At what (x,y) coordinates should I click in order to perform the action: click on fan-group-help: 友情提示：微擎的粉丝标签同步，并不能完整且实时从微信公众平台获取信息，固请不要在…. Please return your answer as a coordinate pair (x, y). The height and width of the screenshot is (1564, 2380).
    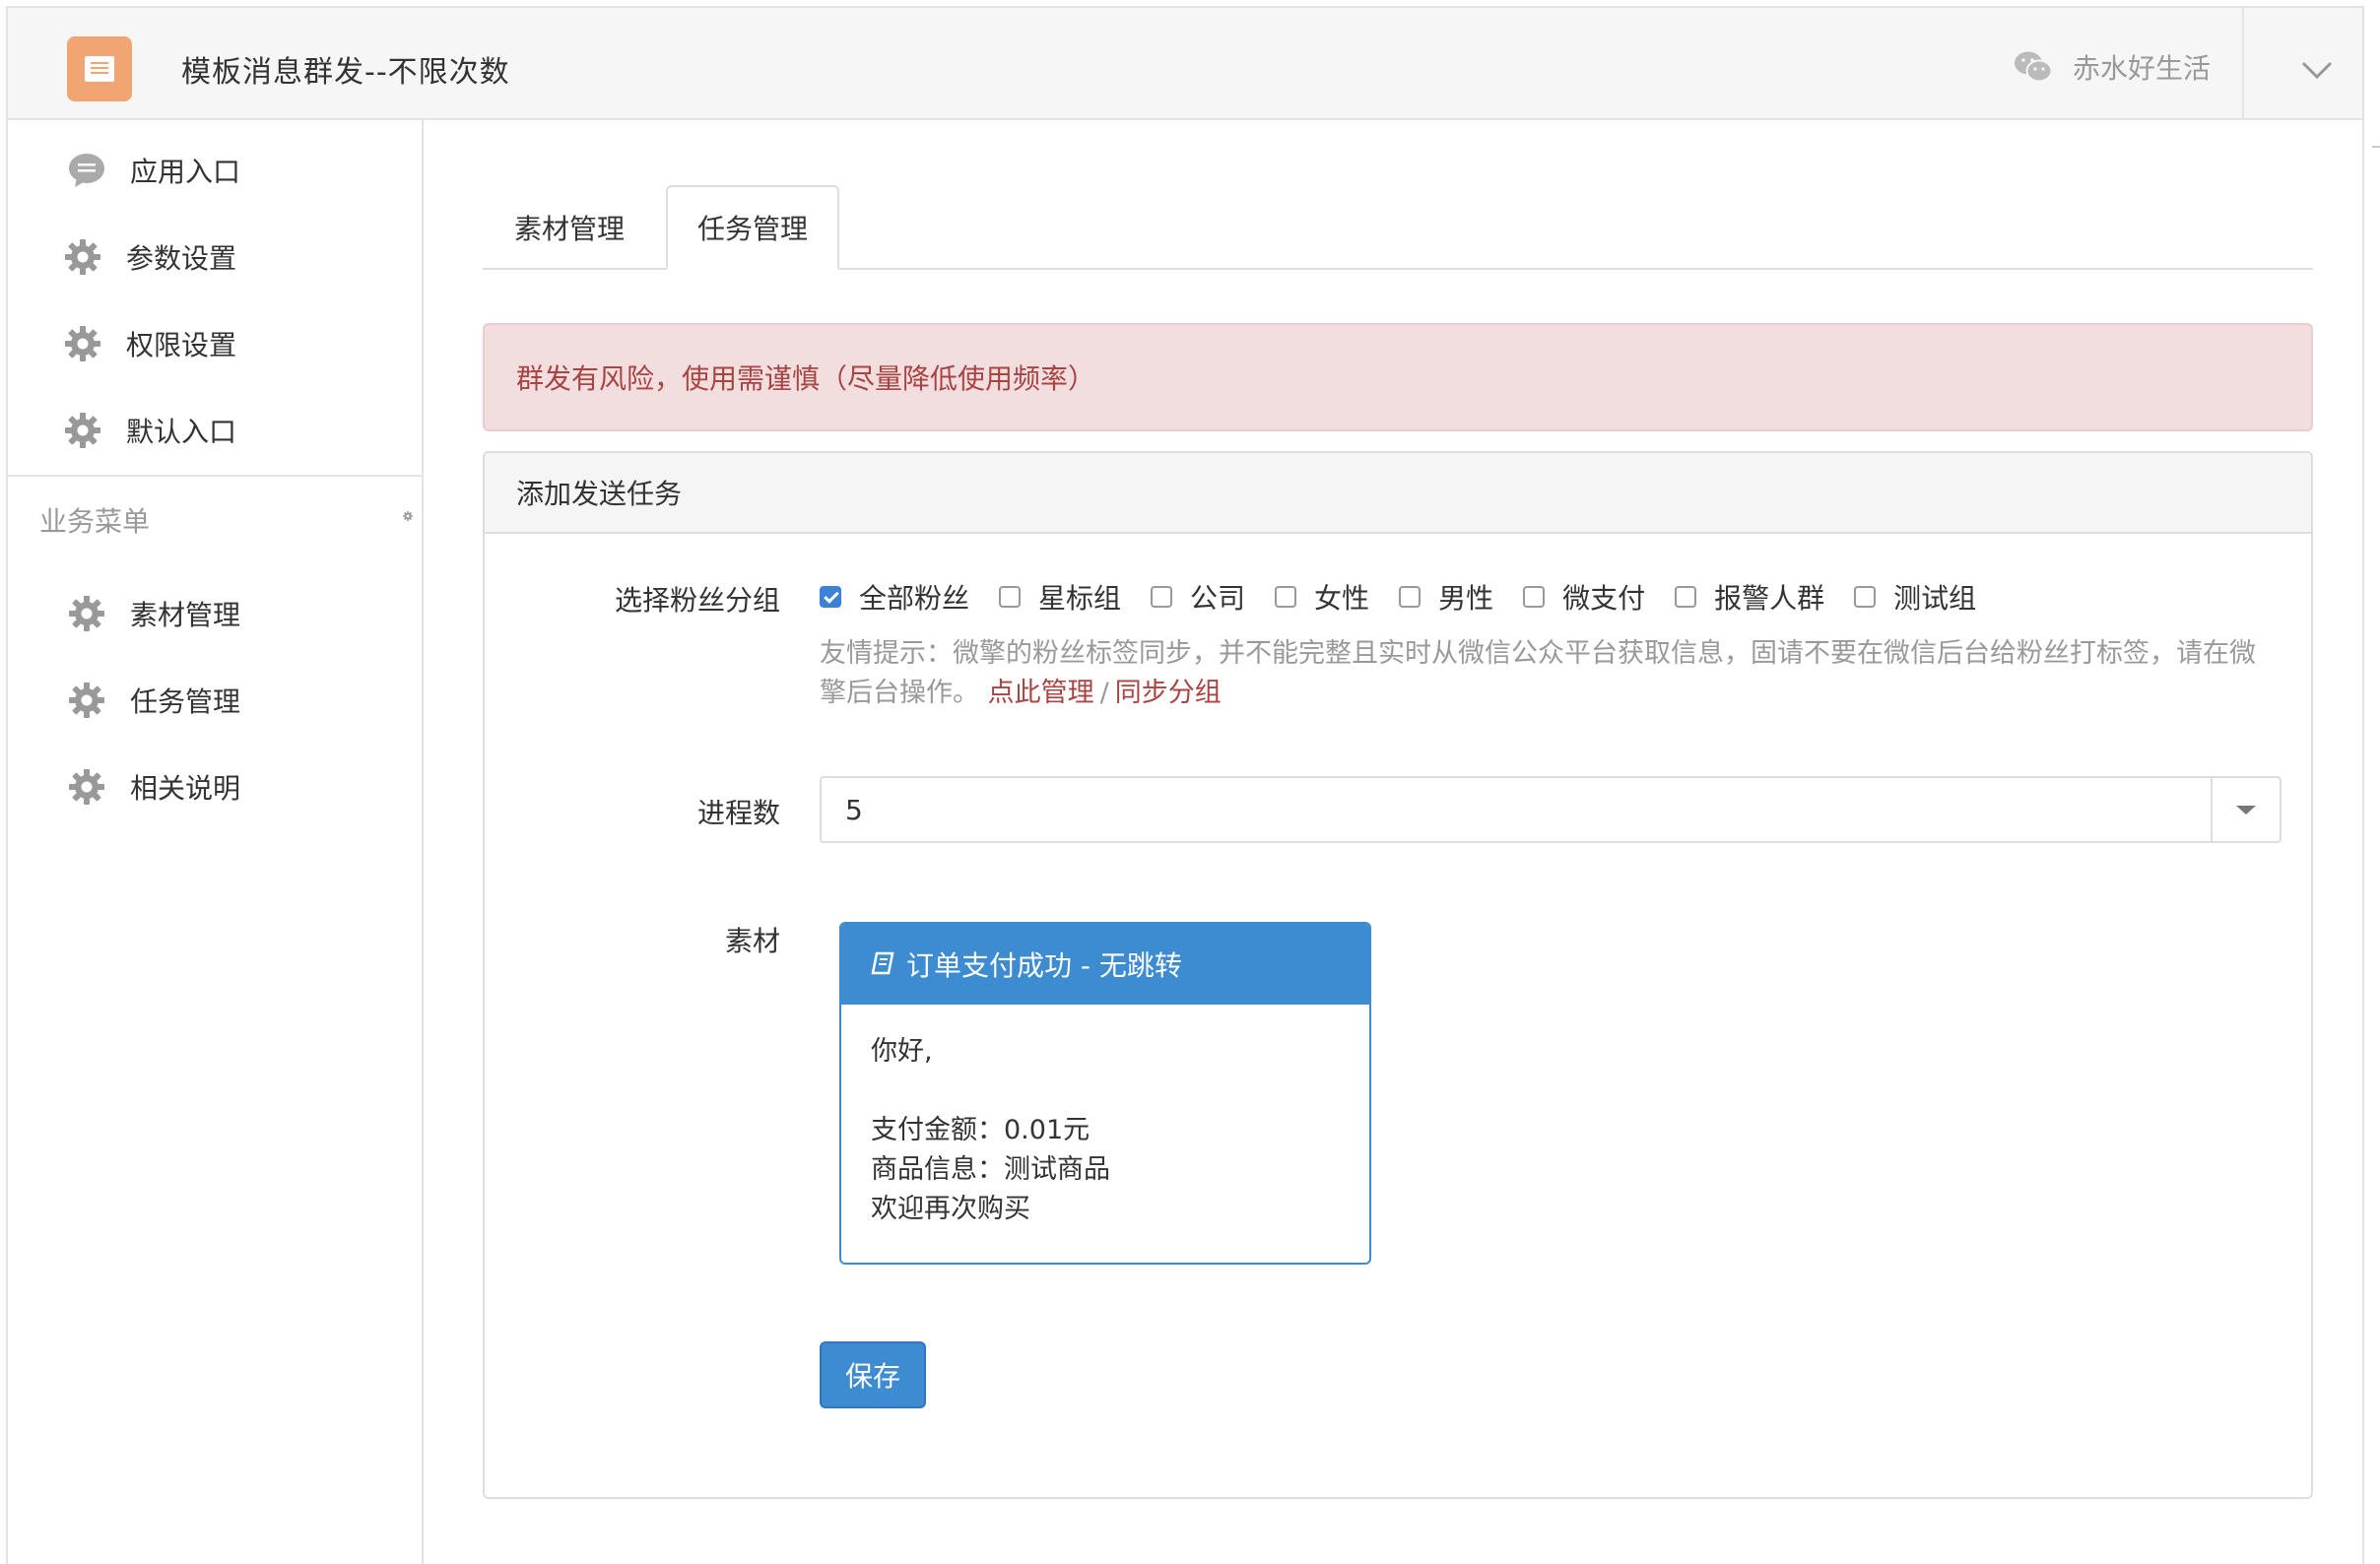
    Looking at the image, I should click on (1539, 673).